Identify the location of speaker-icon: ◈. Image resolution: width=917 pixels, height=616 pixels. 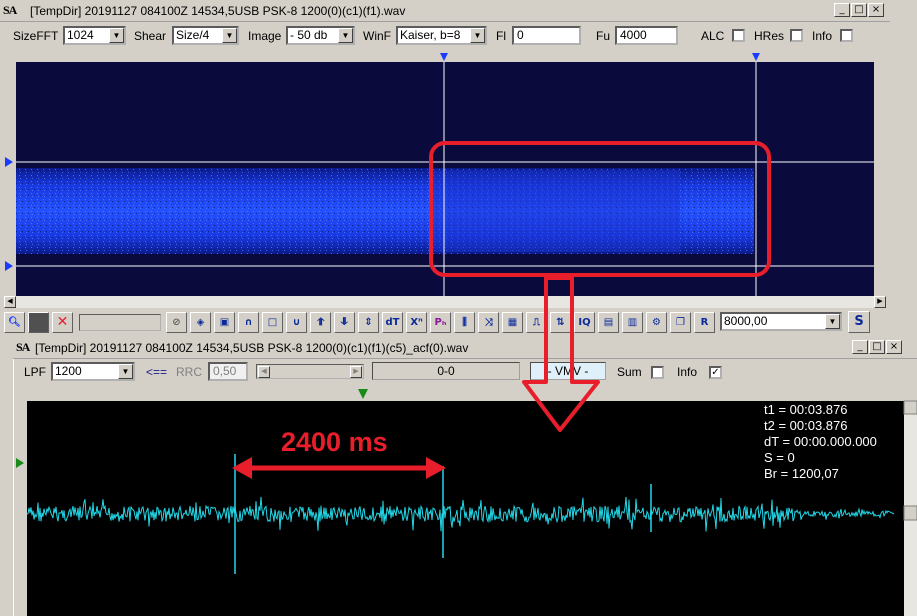
(200, 322).